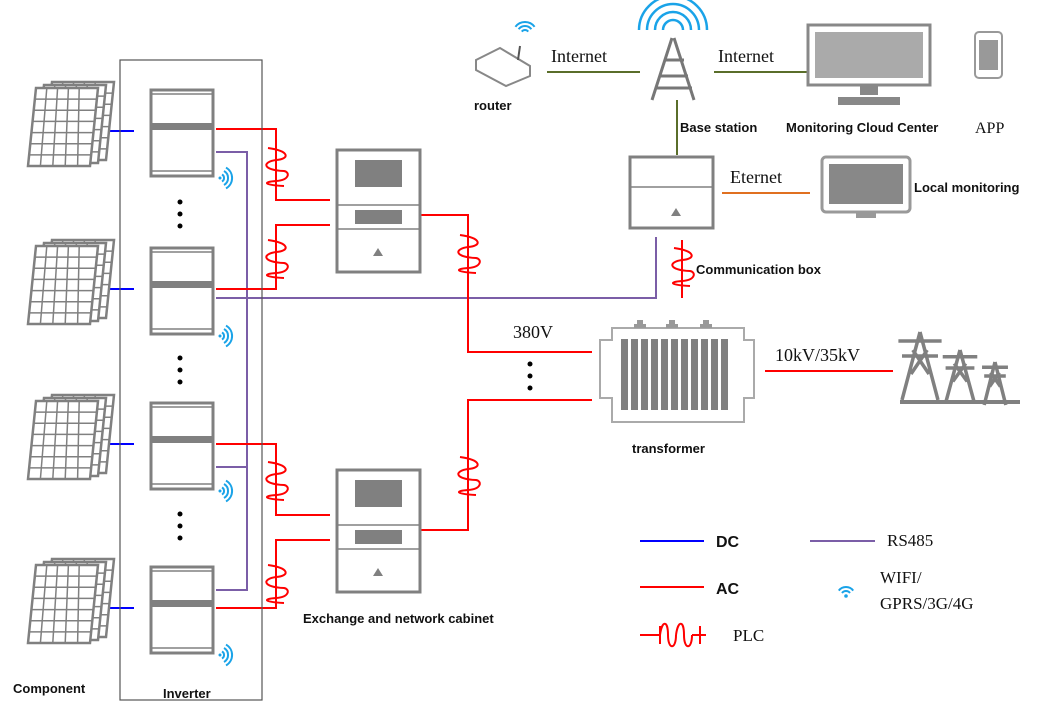 This screenshot has height=720, width=1037. What do you see at coordinates (748, 635) in the screenshot?
I see `legend-plc: PLC` at bounding box center [748, 635].